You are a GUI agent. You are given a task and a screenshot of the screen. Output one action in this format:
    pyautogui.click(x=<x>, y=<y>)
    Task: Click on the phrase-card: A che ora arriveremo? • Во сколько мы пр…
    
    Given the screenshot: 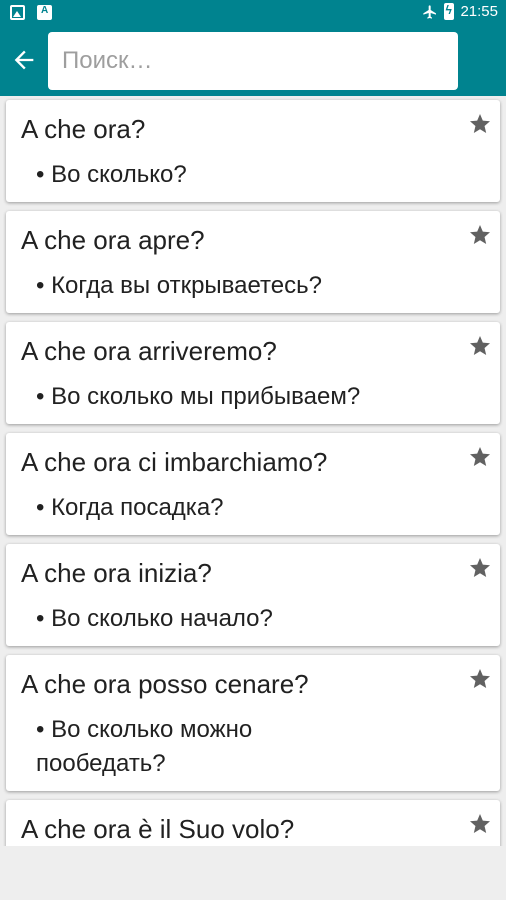 What is the action you would take?
    pyautogui.click(x=253, y=373)
    